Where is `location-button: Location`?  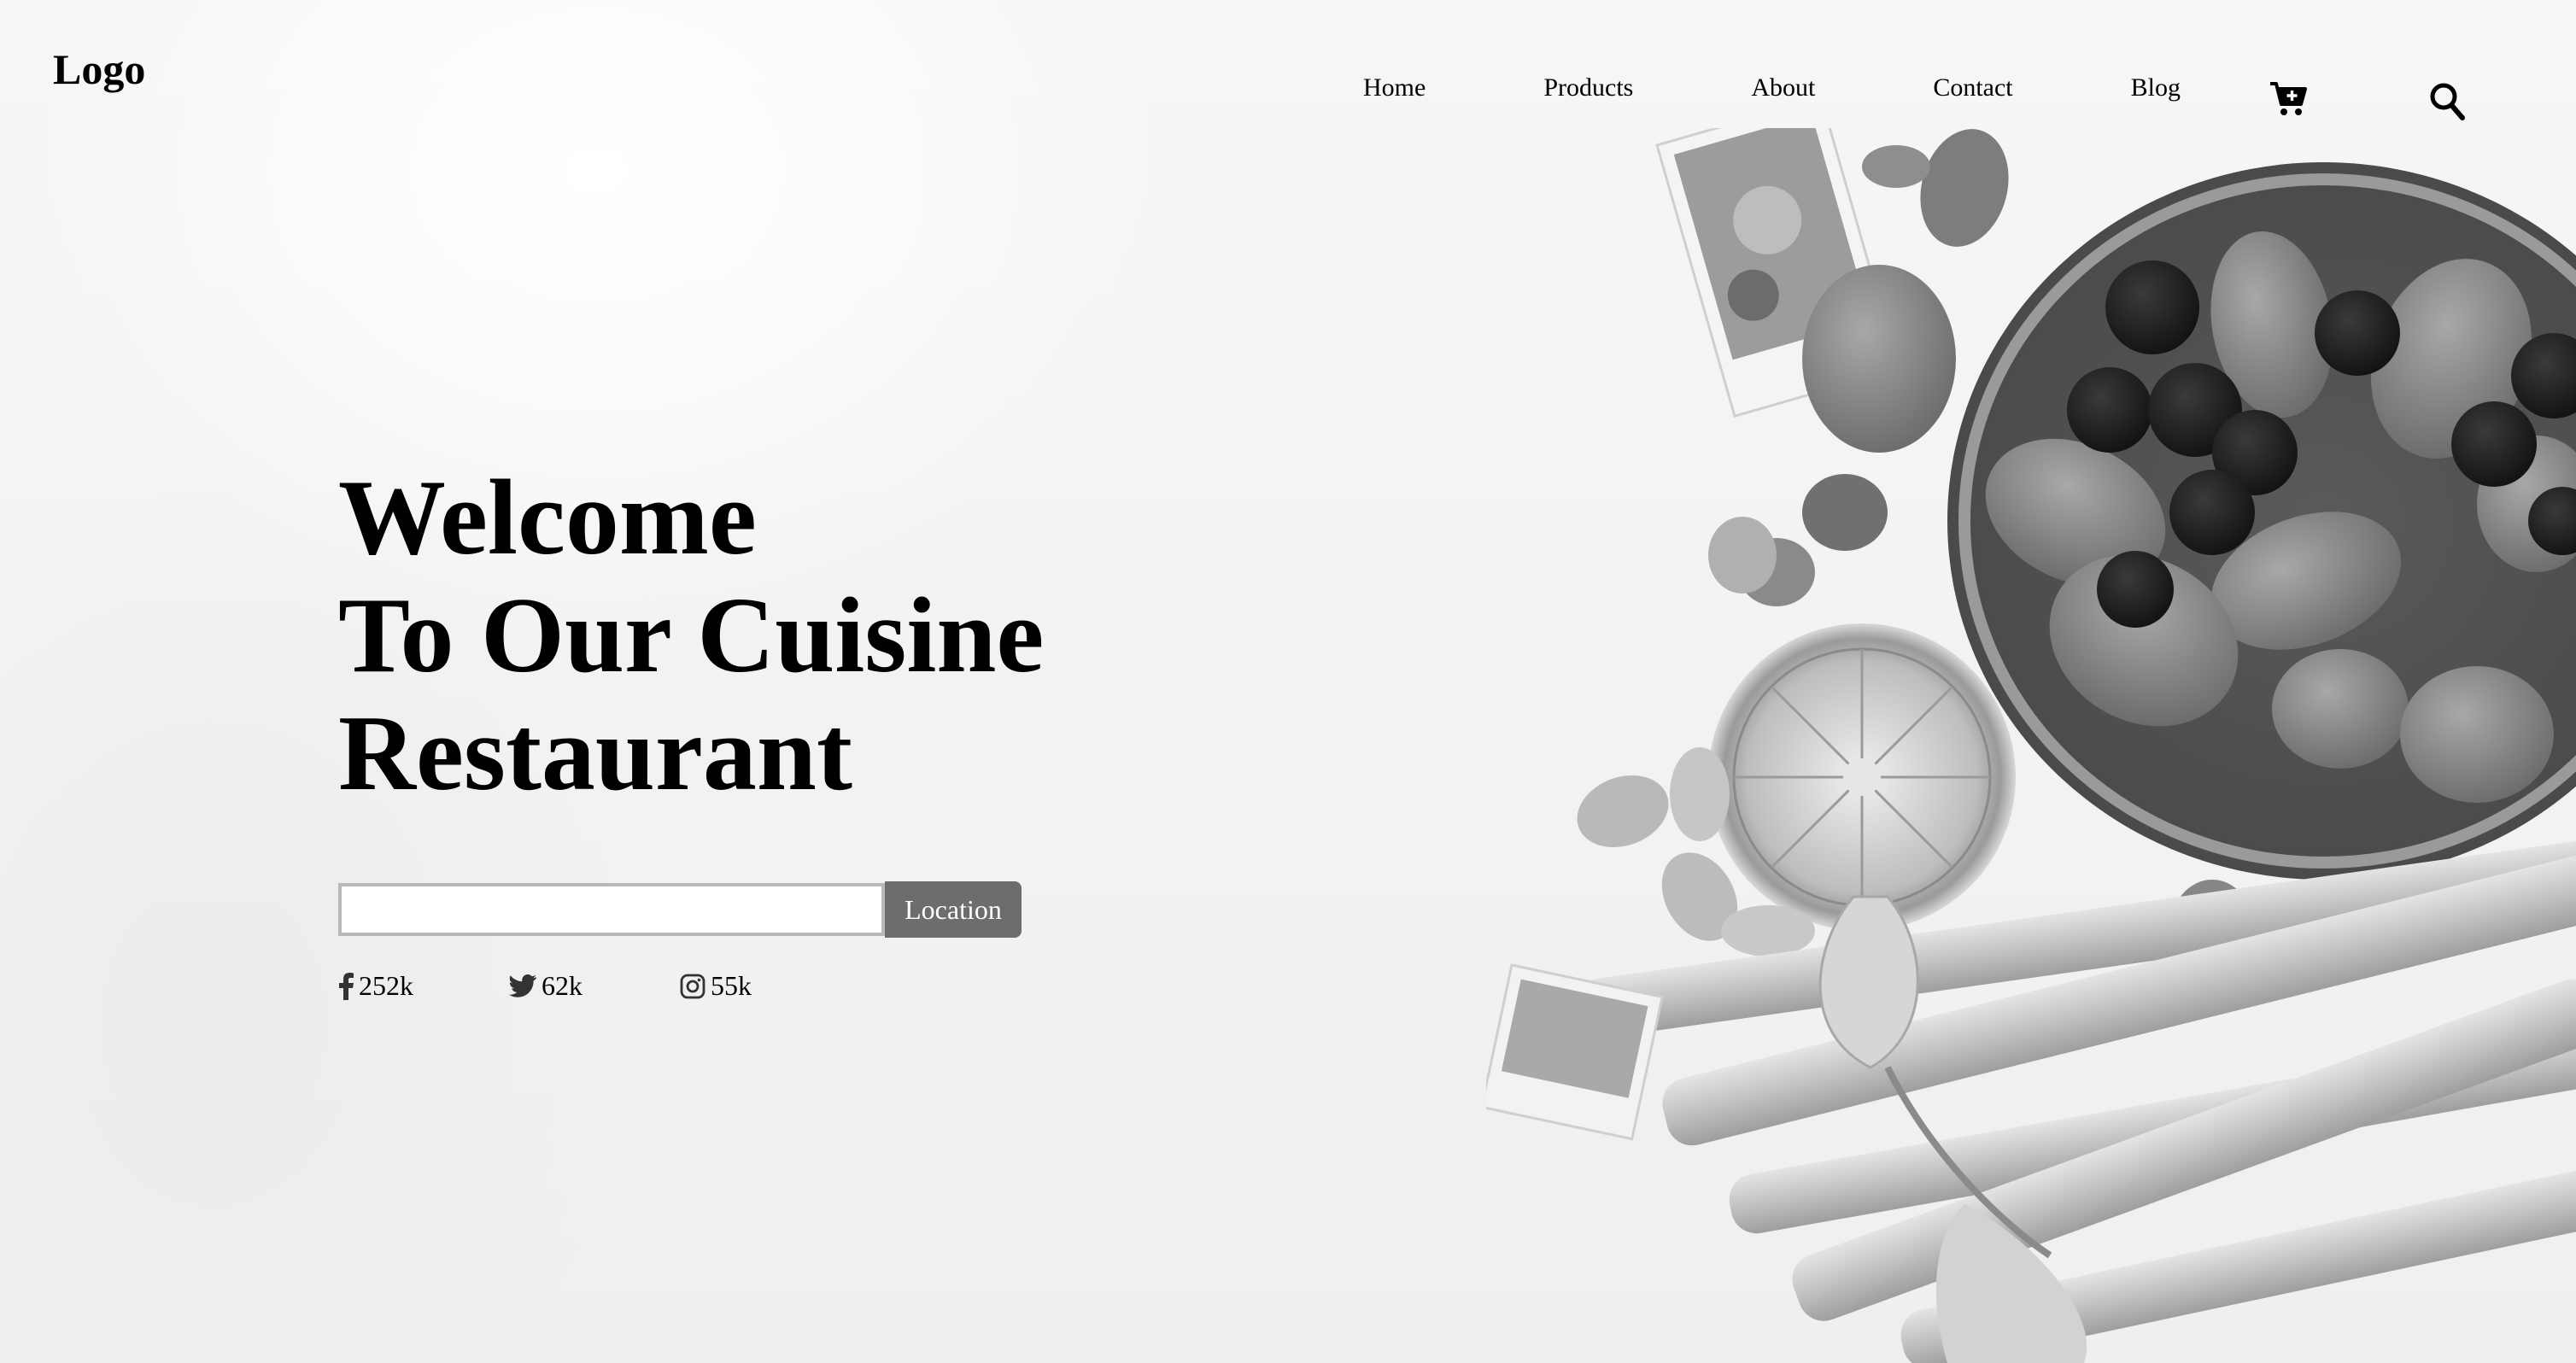 location-button: Location is located at coordinates (954, 909).